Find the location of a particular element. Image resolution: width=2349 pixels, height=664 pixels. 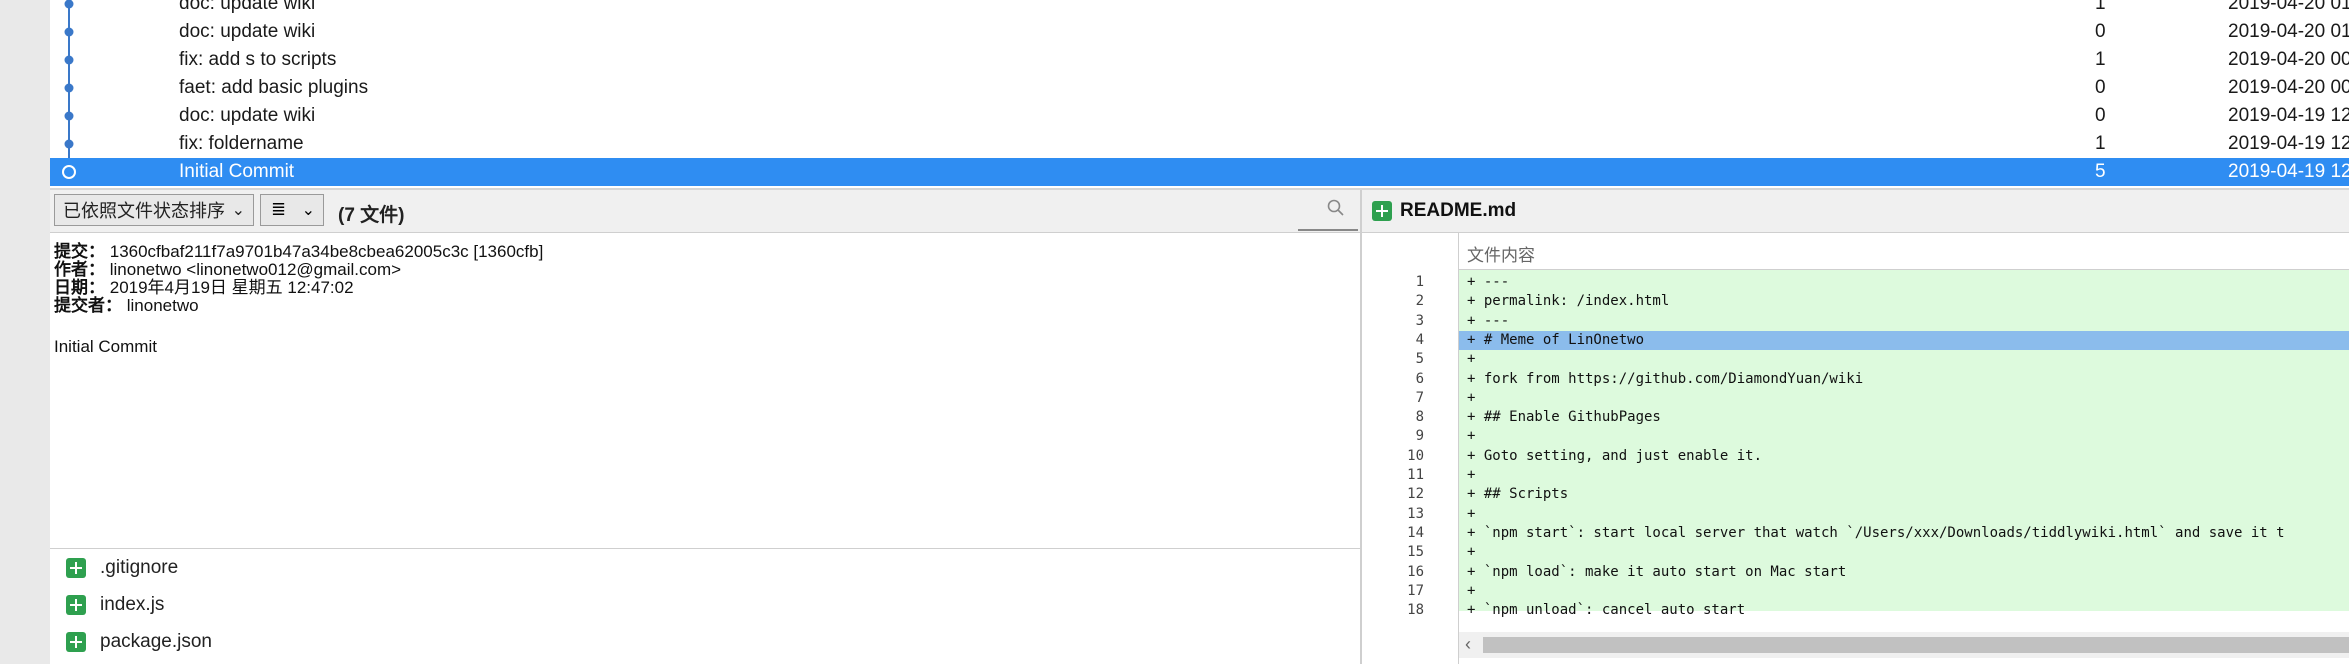

commit-row: doc: update wiki 0 2019-04-19 12 is located at coordinates (1199, 116).